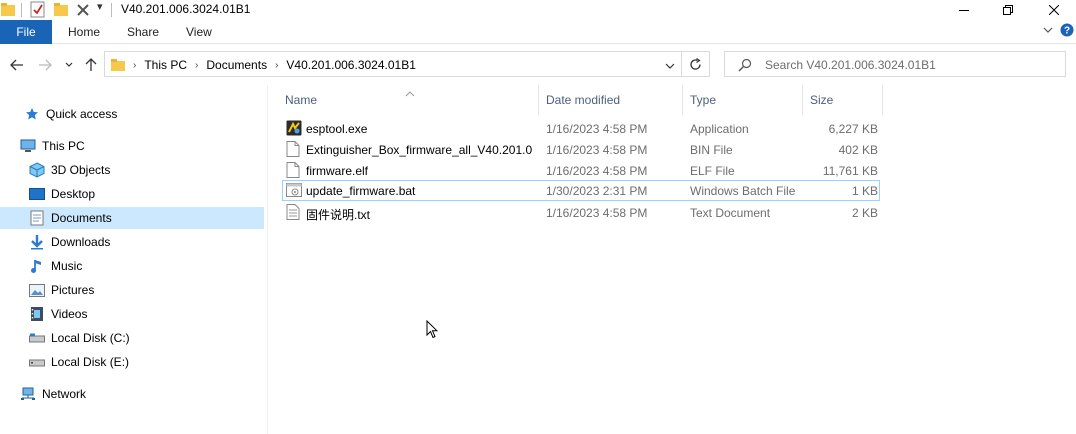  Describe the element at coordinates (132, 146) in the screenshot. I see `nav-item-this-pc: This PC` at that location.